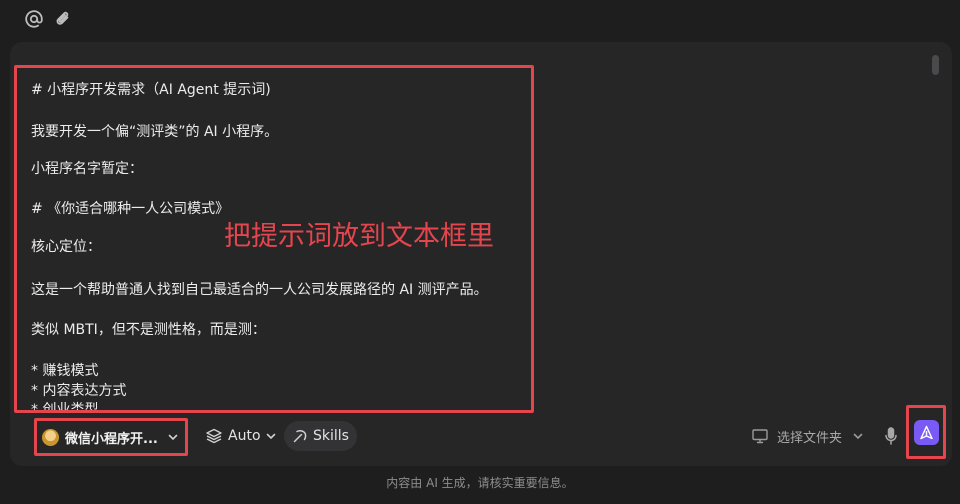  Describe the element at coordinates (300, 436) in the screenshot. I see `pickaxe-icon` at that location.